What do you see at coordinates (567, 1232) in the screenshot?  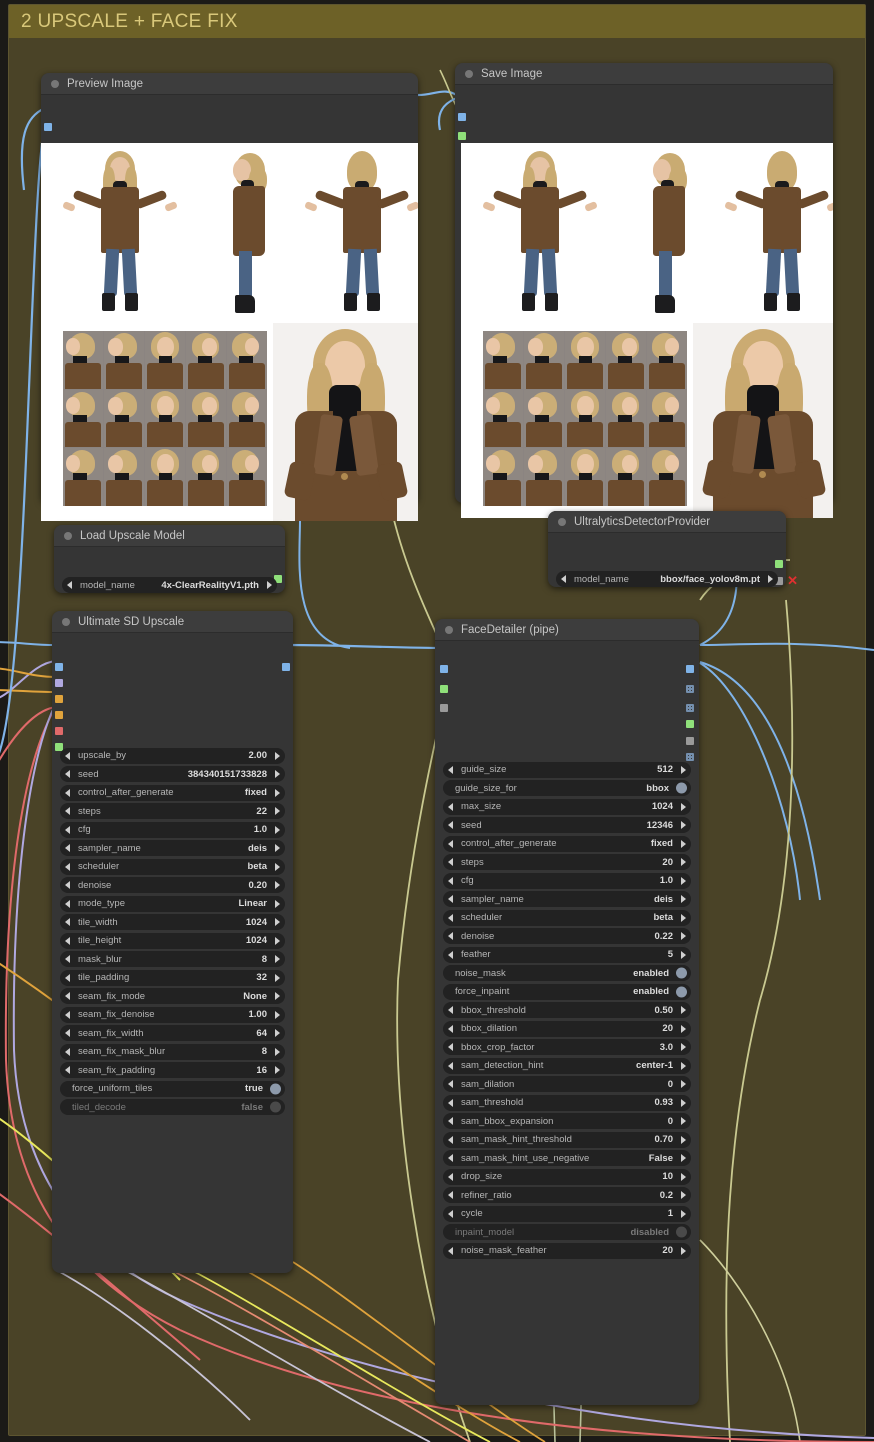 I see `widget-inpaint-model: inpaint_model disabled` at bounding box center [567, 1232].